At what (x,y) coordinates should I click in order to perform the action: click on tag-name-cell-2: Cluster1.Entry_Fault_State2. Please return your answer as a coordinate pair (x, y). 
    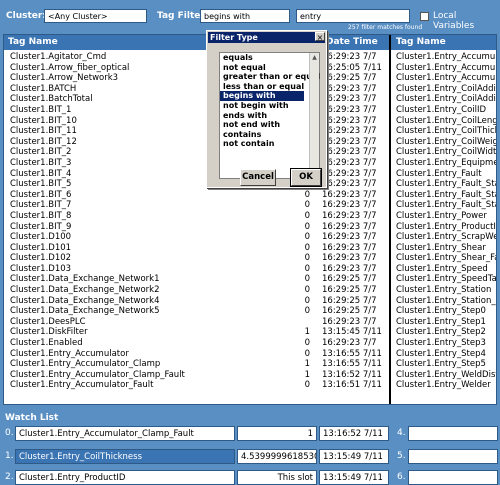
    Looking at the image, I should click on (446, 205).